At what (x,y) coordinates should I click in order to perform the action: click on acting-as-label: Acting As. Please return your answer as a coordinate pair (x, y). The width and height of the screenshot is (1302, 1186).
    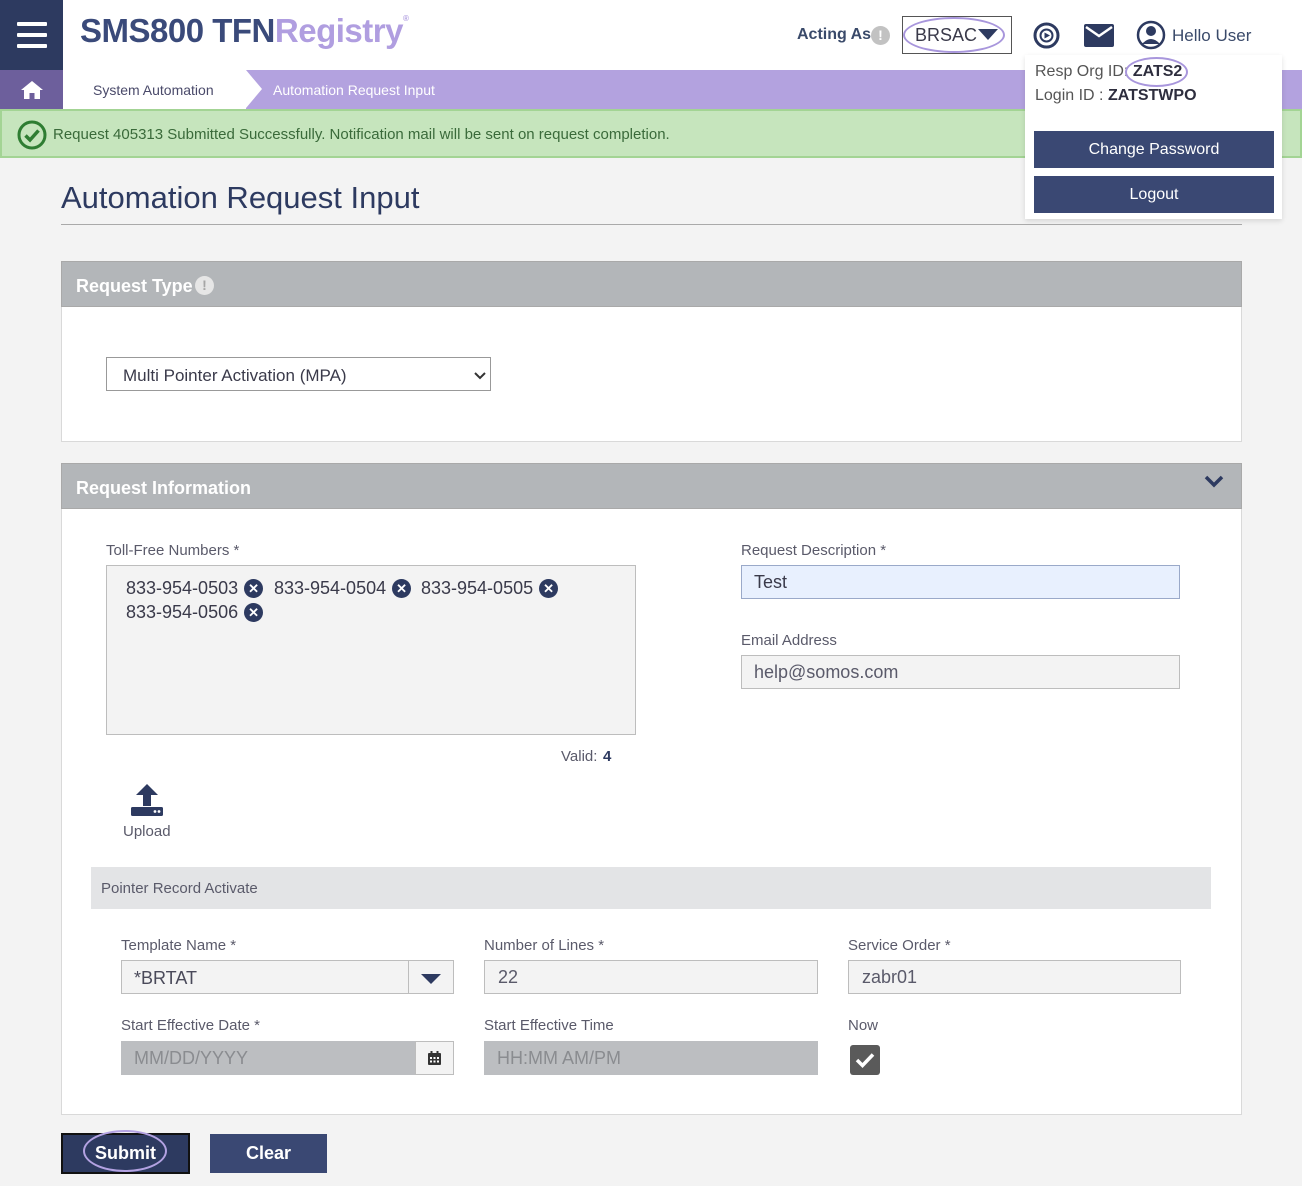
    Looking at the image, I should click on (834, 34).